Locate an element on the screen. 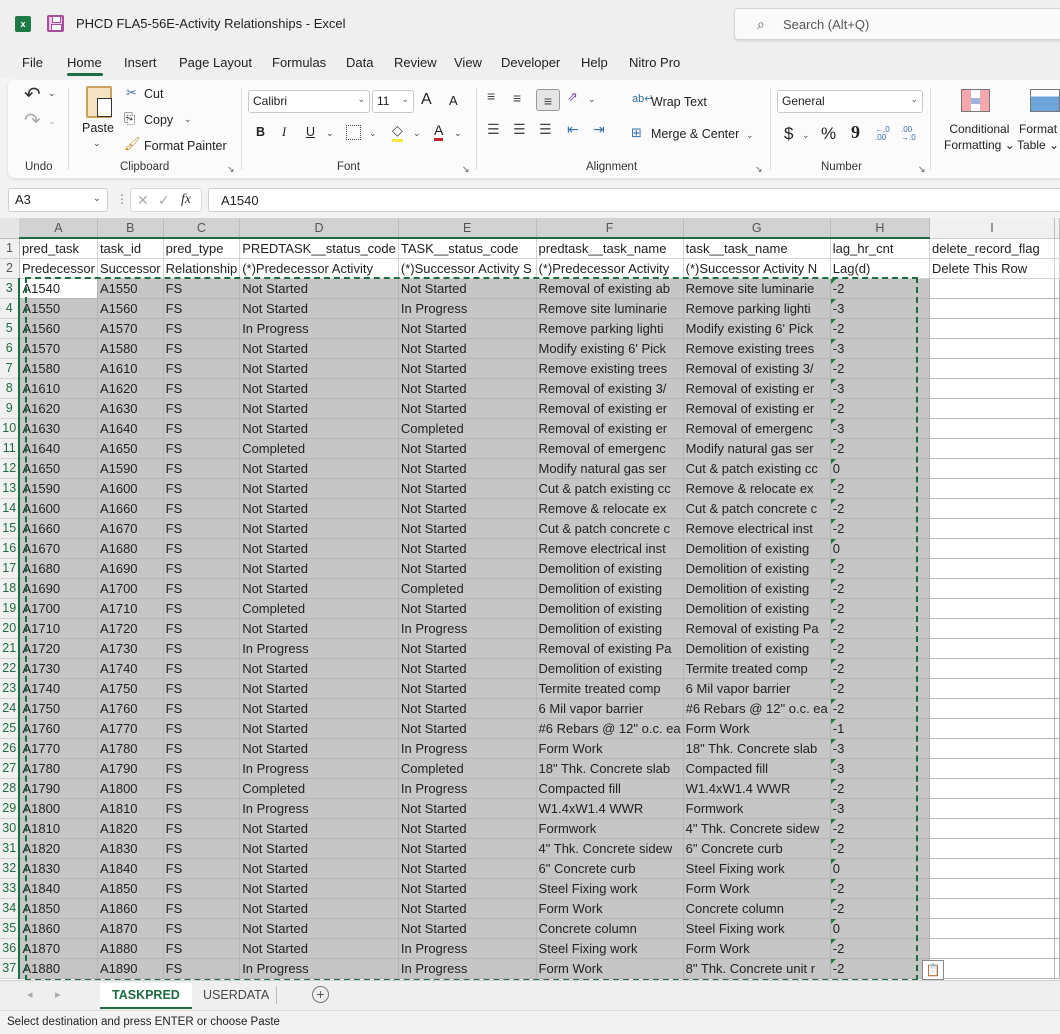 This screenshot has height=1034, width=1060. cell-b10: A1640 is located at coordinates (130, 428).